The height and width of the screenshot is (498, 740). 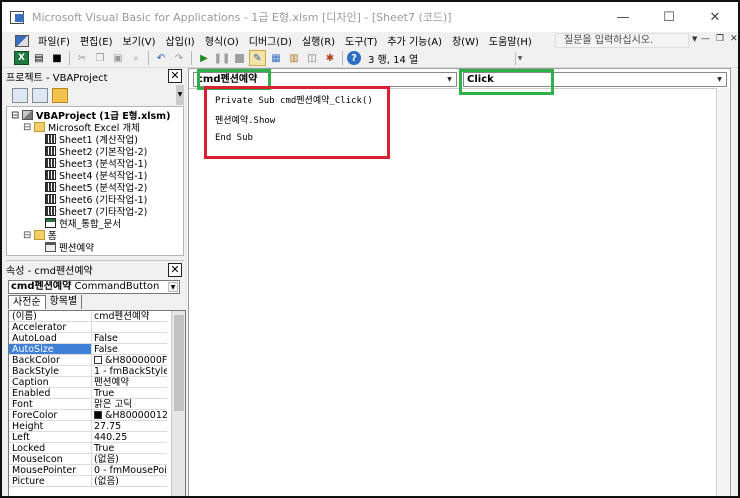 What do you see at coordinates (88, 448) in the screenshot?
I see `property-row: Locked True` at bounding box center [88, 448].